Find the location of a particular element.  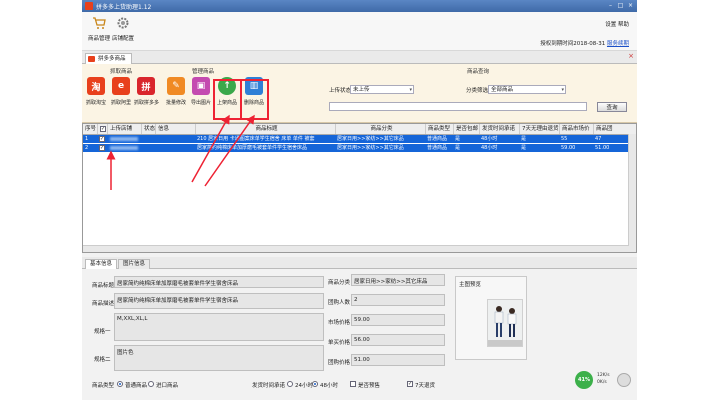

market-field: 59.00 is located at coordinates (398, 320).